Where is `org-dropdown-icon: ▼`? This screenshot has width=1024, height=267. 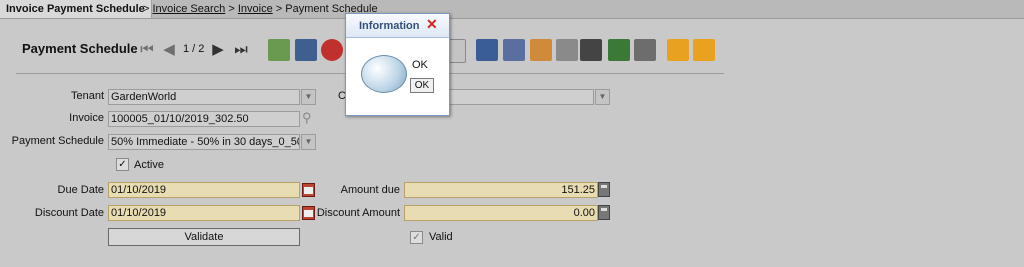 org-dropdown-icon: ▼ is located at coordinates (602, 97).